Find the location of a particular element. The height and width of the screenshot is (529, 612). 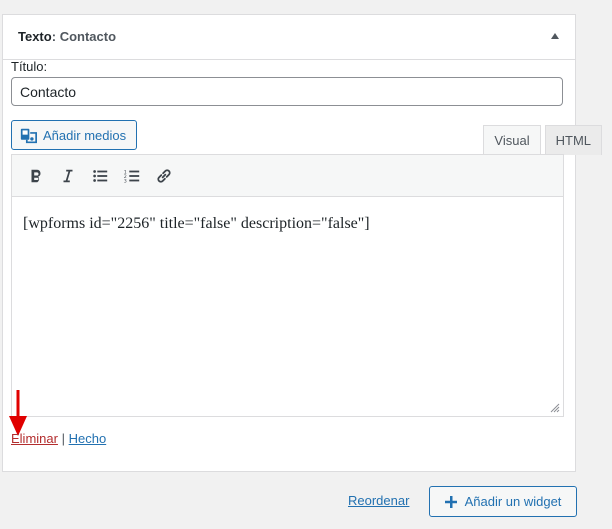

link-button is located at coordinates (164, 176).